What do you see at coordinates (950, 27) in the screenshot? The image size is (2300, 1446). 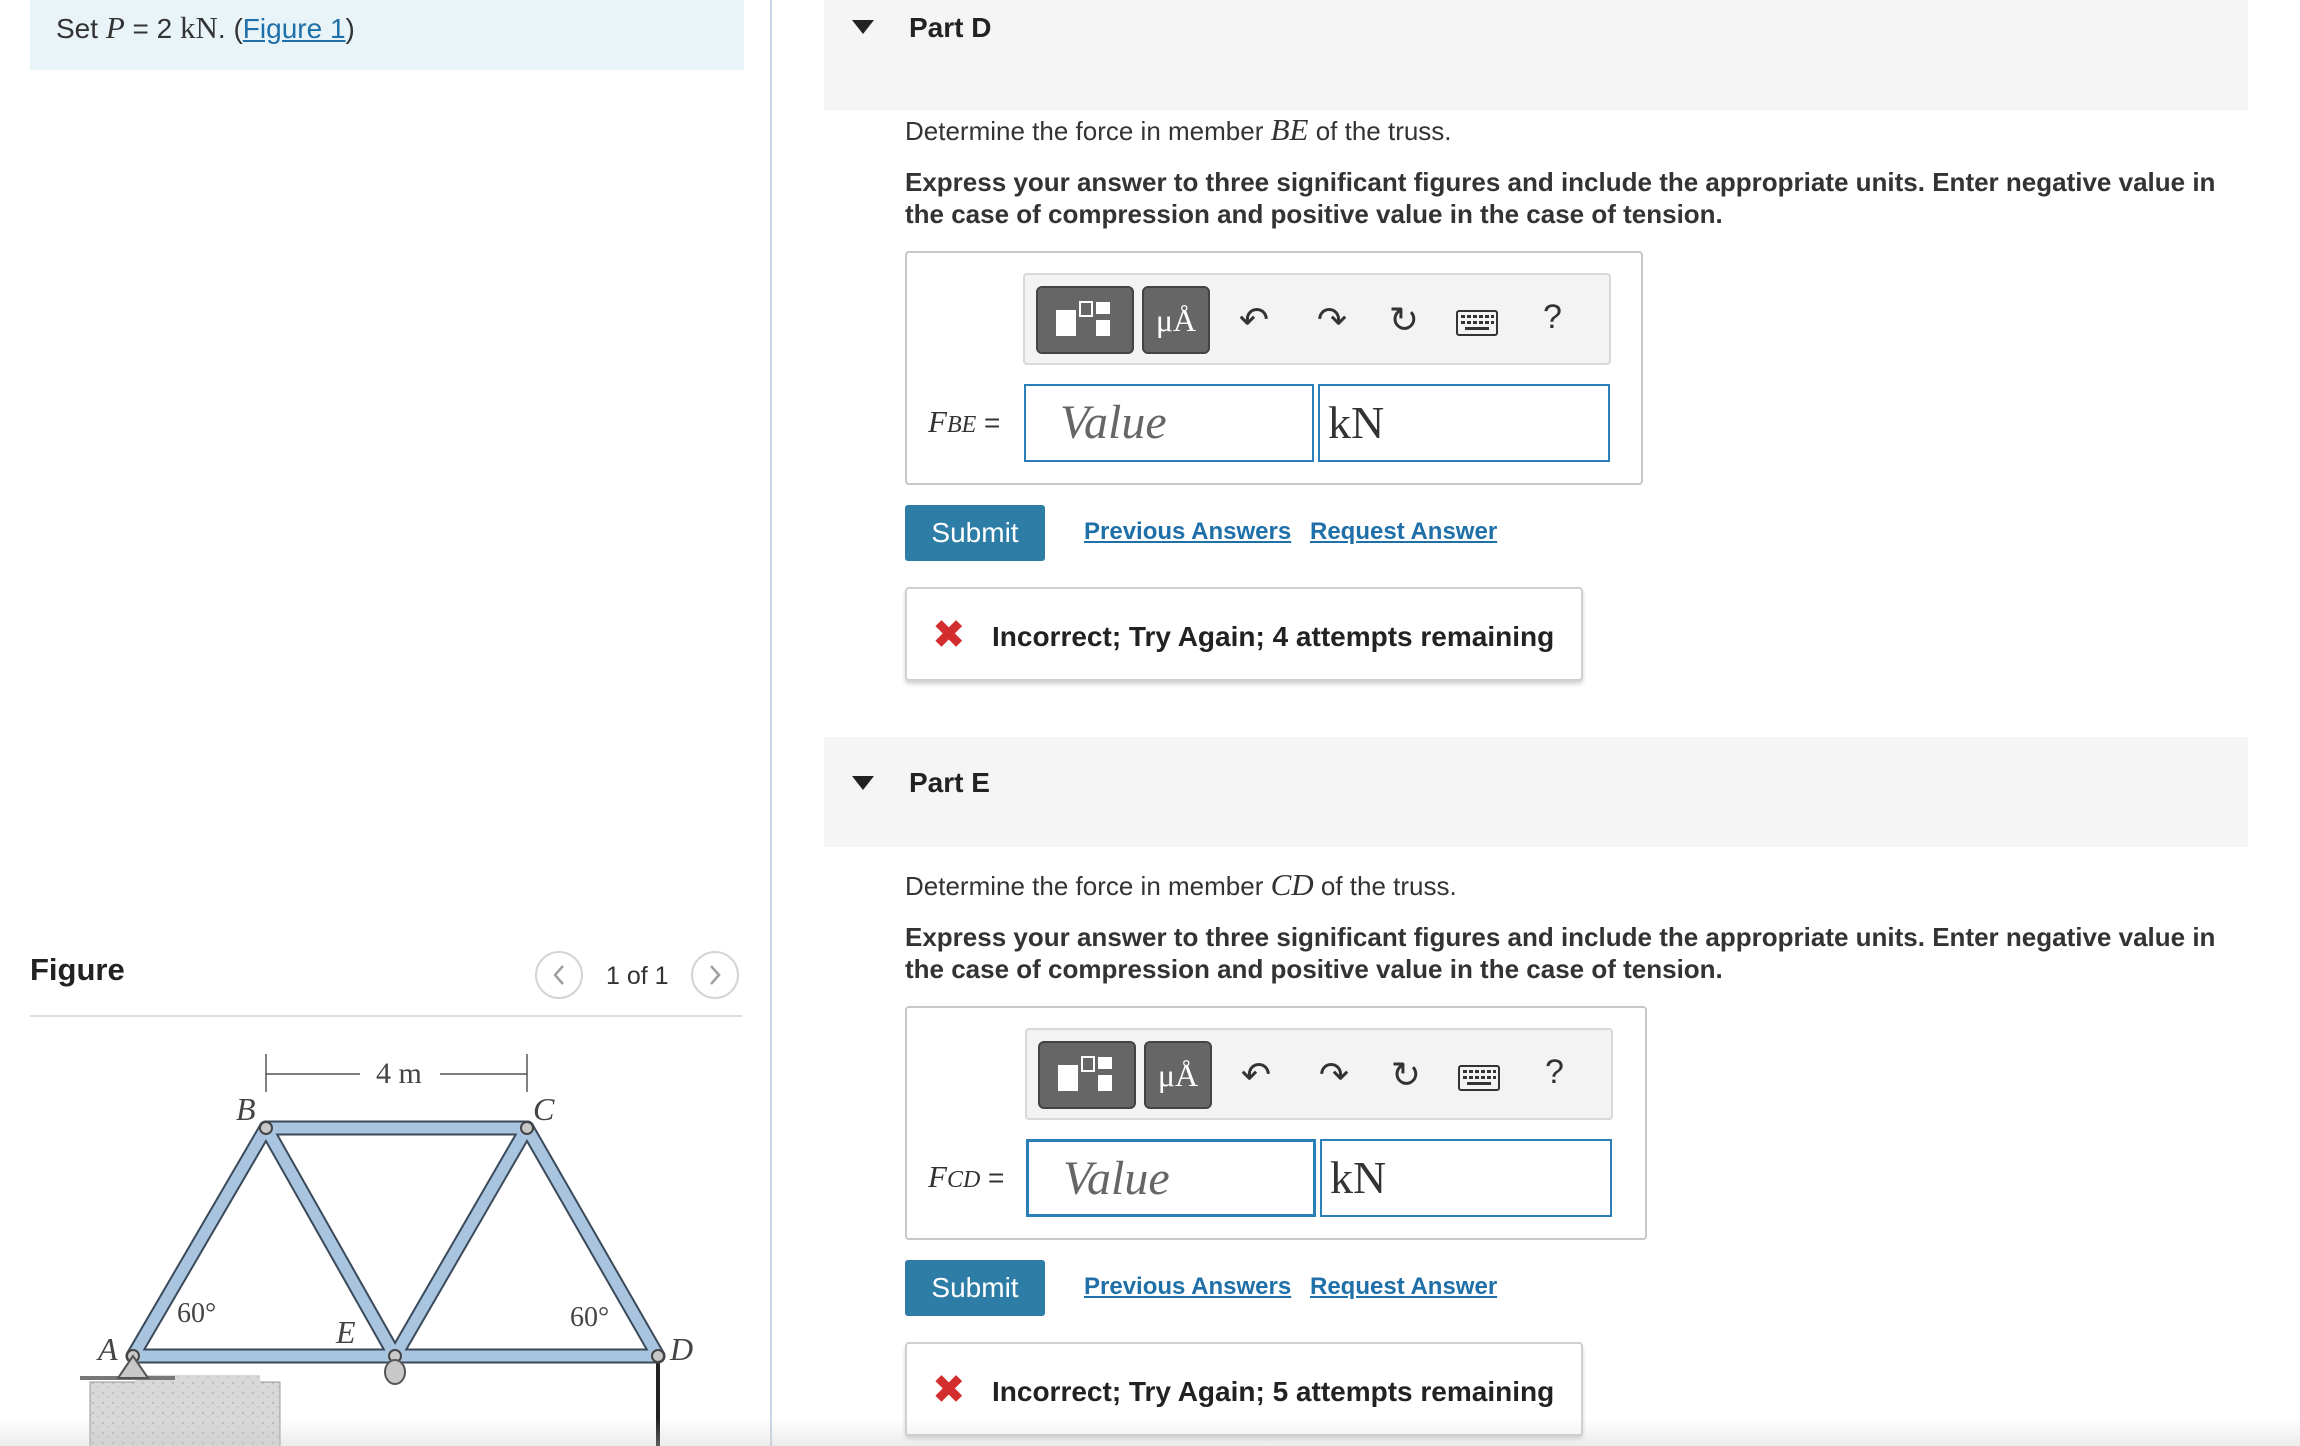 I see `part-d-title: Part D` at bounding box center [950, 27].